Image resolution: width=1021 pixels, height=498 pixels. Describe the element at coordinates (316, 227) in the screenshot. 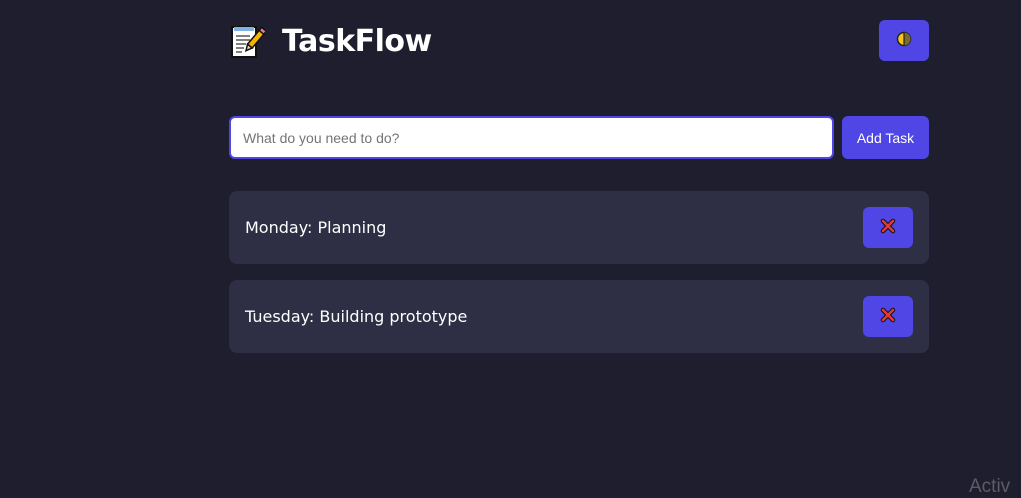

I see `task-text: Monday: Planning` at that location.